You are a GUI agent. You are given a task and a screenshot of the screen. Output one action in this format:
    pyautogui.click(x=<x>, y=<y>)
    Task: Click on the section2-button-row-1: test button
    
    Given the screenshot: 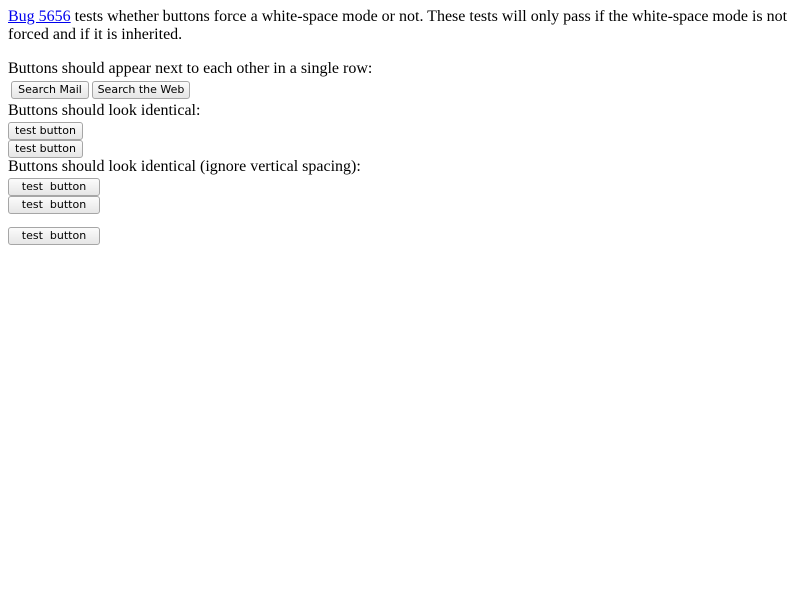 What is the action you would take?
    pyautogui.click(x=400, y=131)
    